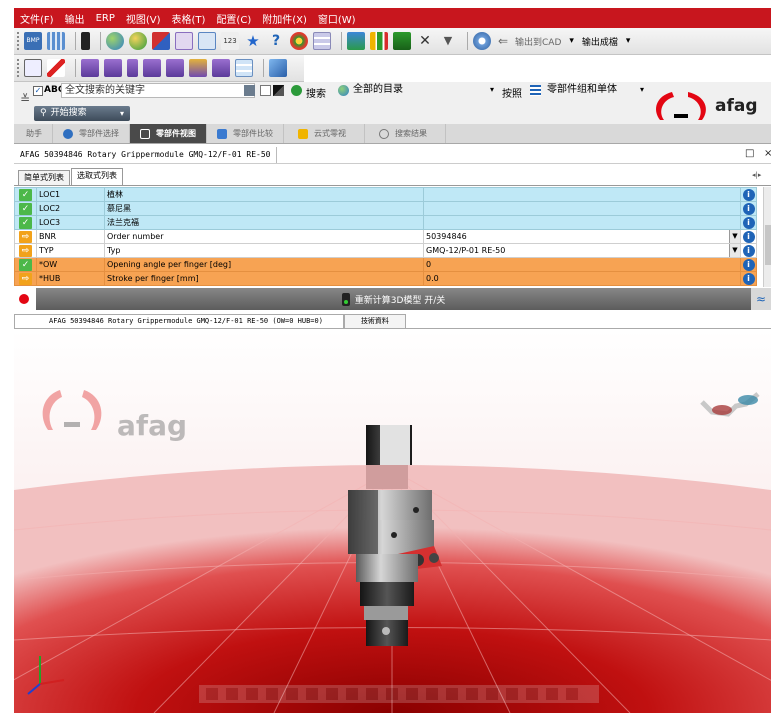 The height and width of the screenshot is (713, 771). What do you see at coordinates (425, 41) in the screenshot?
I see `cross-icon: ✕` at bounding box center [425, 41].